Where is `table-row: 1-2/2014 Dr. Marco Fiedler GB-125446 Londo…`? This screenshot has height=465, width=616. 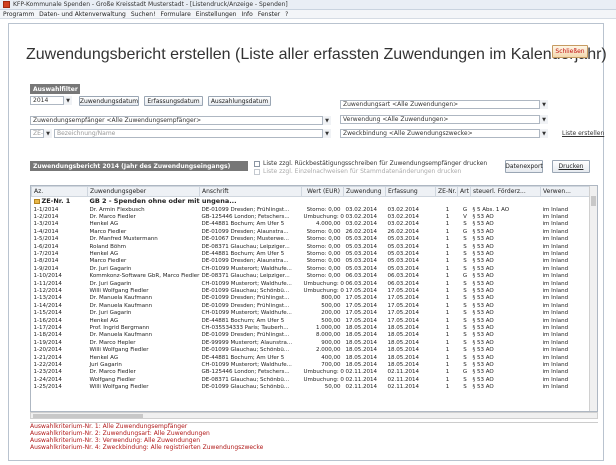 table-row: 1-2/2014 Dr. Marco Fiedler GB-125446 Londo… is located at coordinates (311, 217).